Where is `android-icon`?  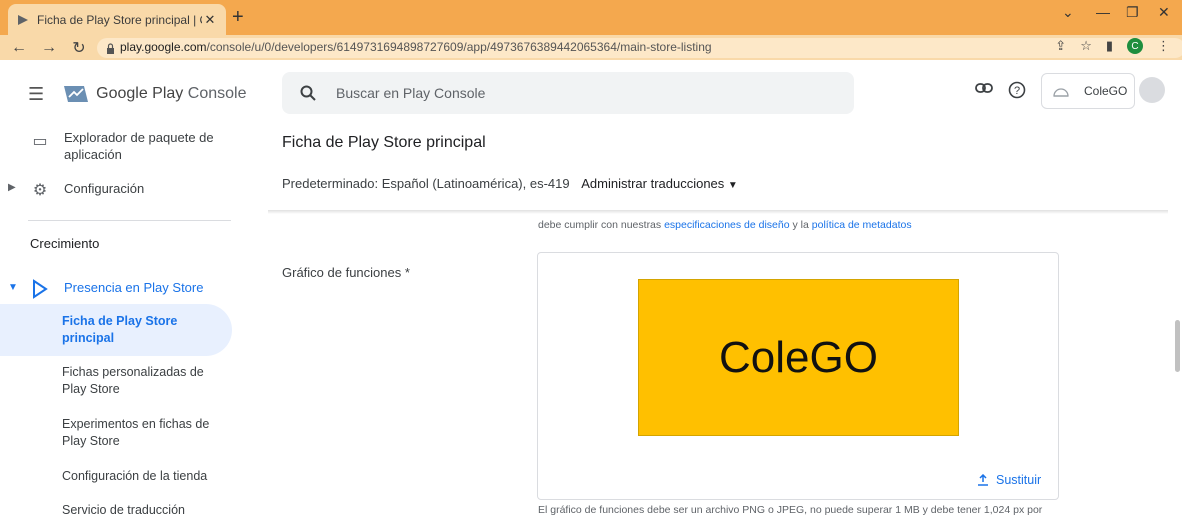
android-icon is located at coordinates (1061, 92).